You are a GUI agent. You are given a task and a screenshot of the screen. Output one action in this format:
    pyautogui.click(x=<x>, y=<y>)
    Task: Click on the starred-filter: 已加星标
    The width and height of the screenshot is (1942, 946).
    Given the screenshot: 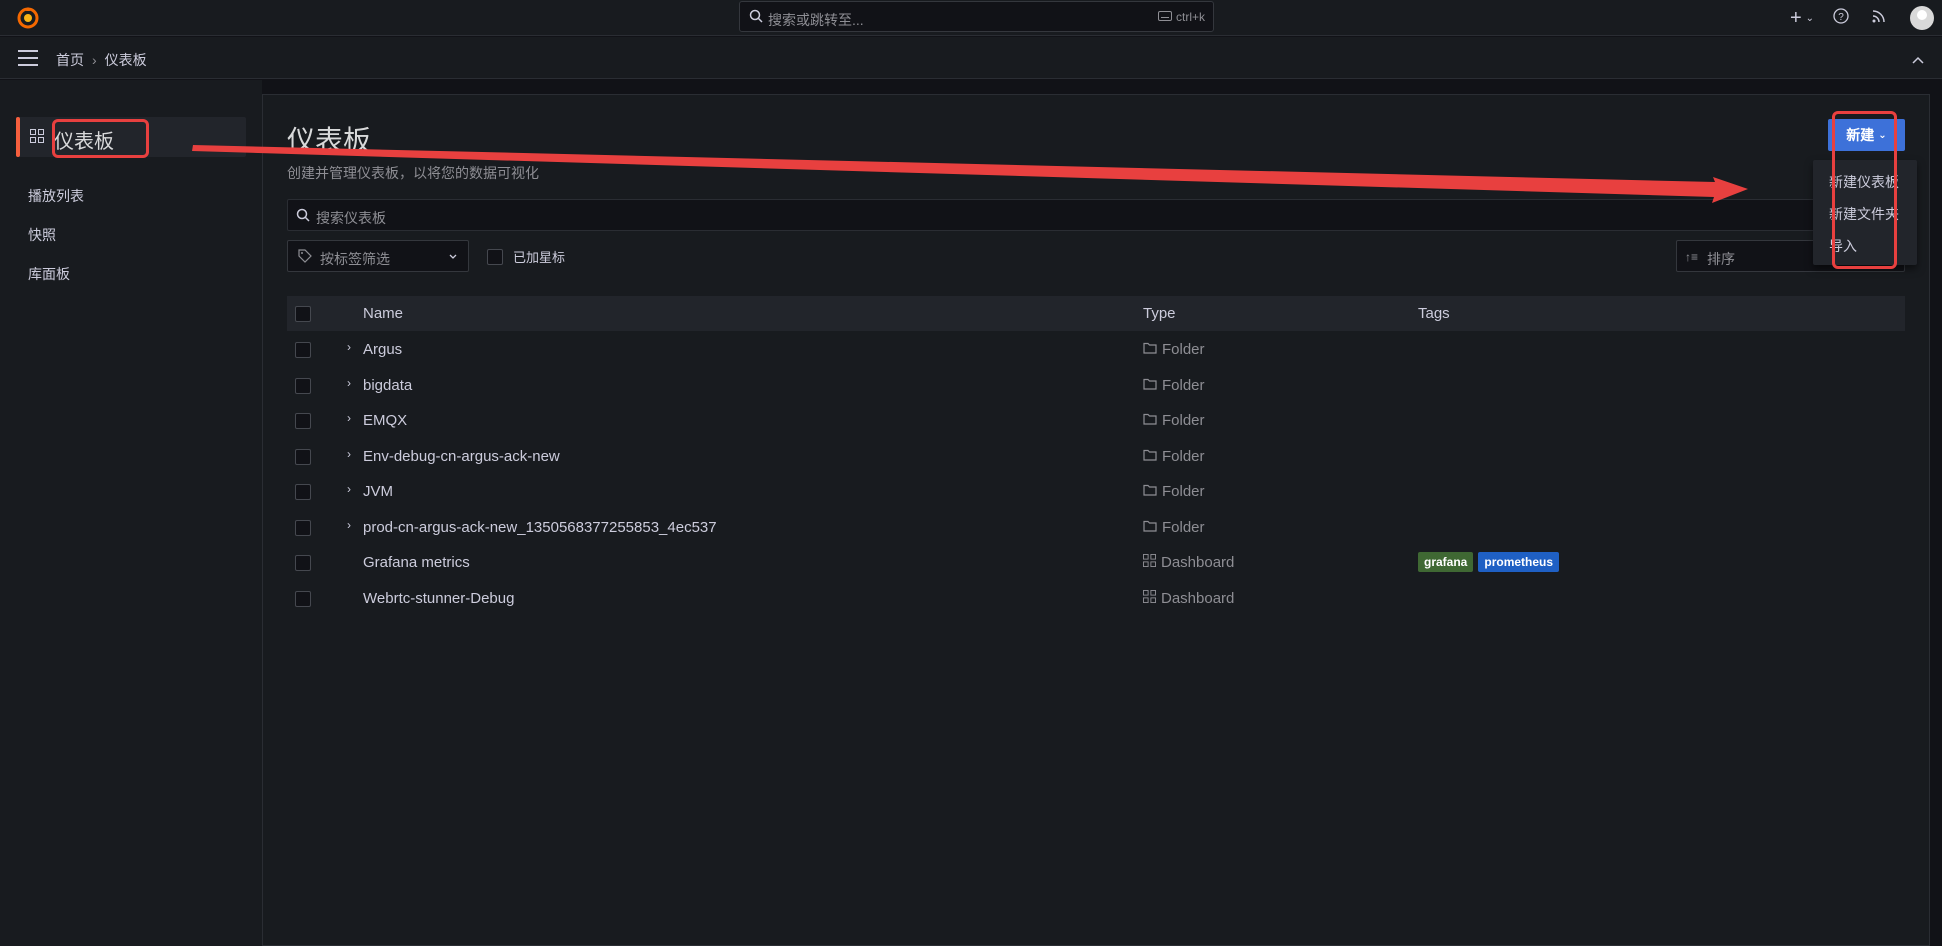 What is the action you would take?
    pyautogui.click(x=526, y=256)
    